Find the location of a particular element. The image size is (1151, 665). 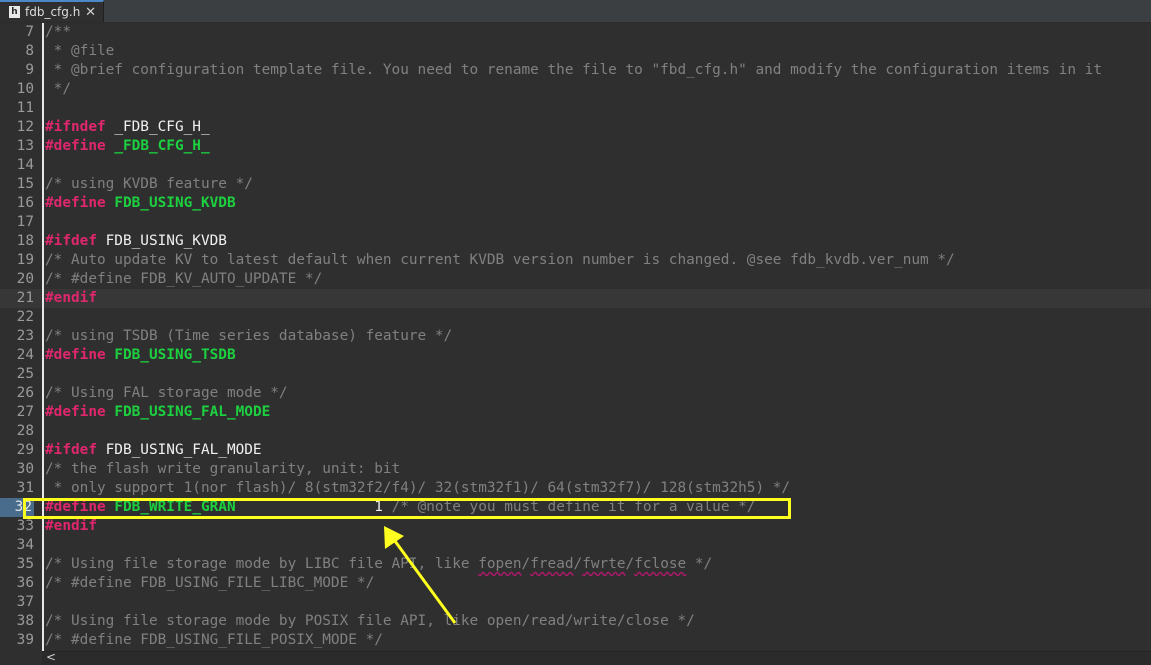

line-number: 32 is located at coordinates (17, 507).